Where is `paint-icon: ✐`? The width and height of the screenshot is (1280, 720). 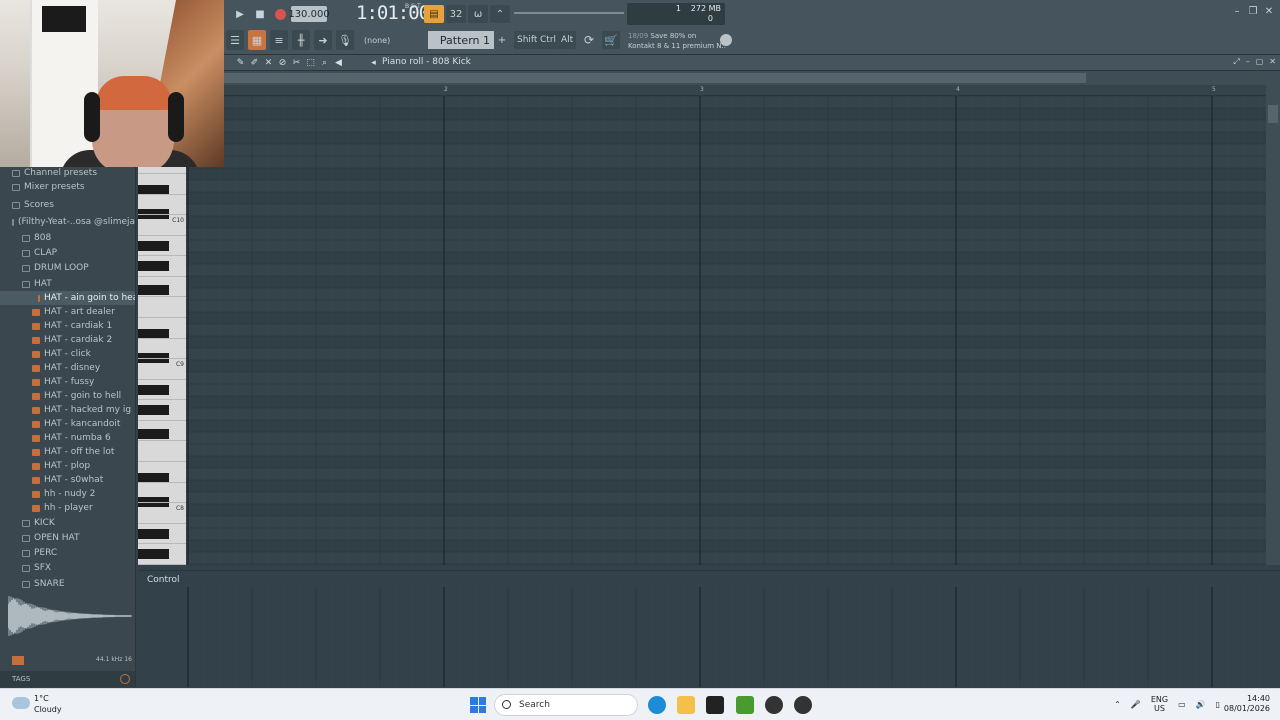 paint-icon: ✐ is located at coordinates (254, 63).